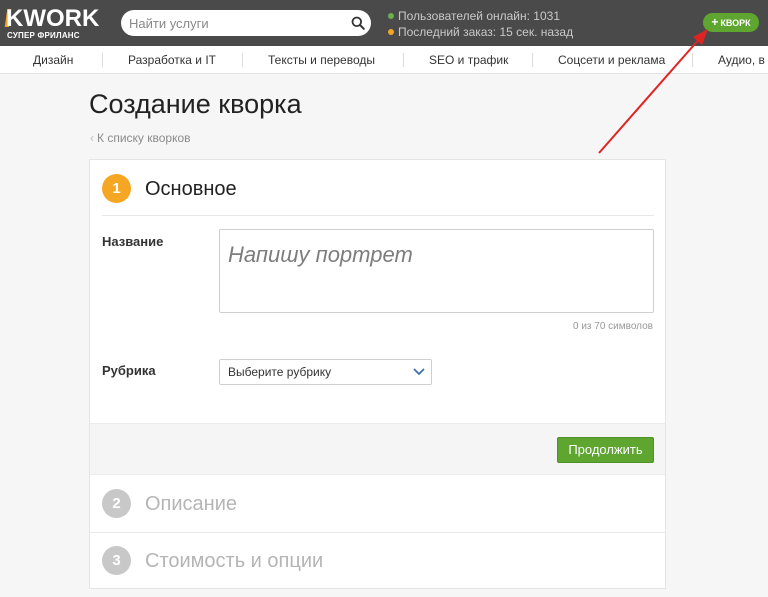  I want to click on users-online-text: Пользователей онлайн: 1031, so click(479, 16).